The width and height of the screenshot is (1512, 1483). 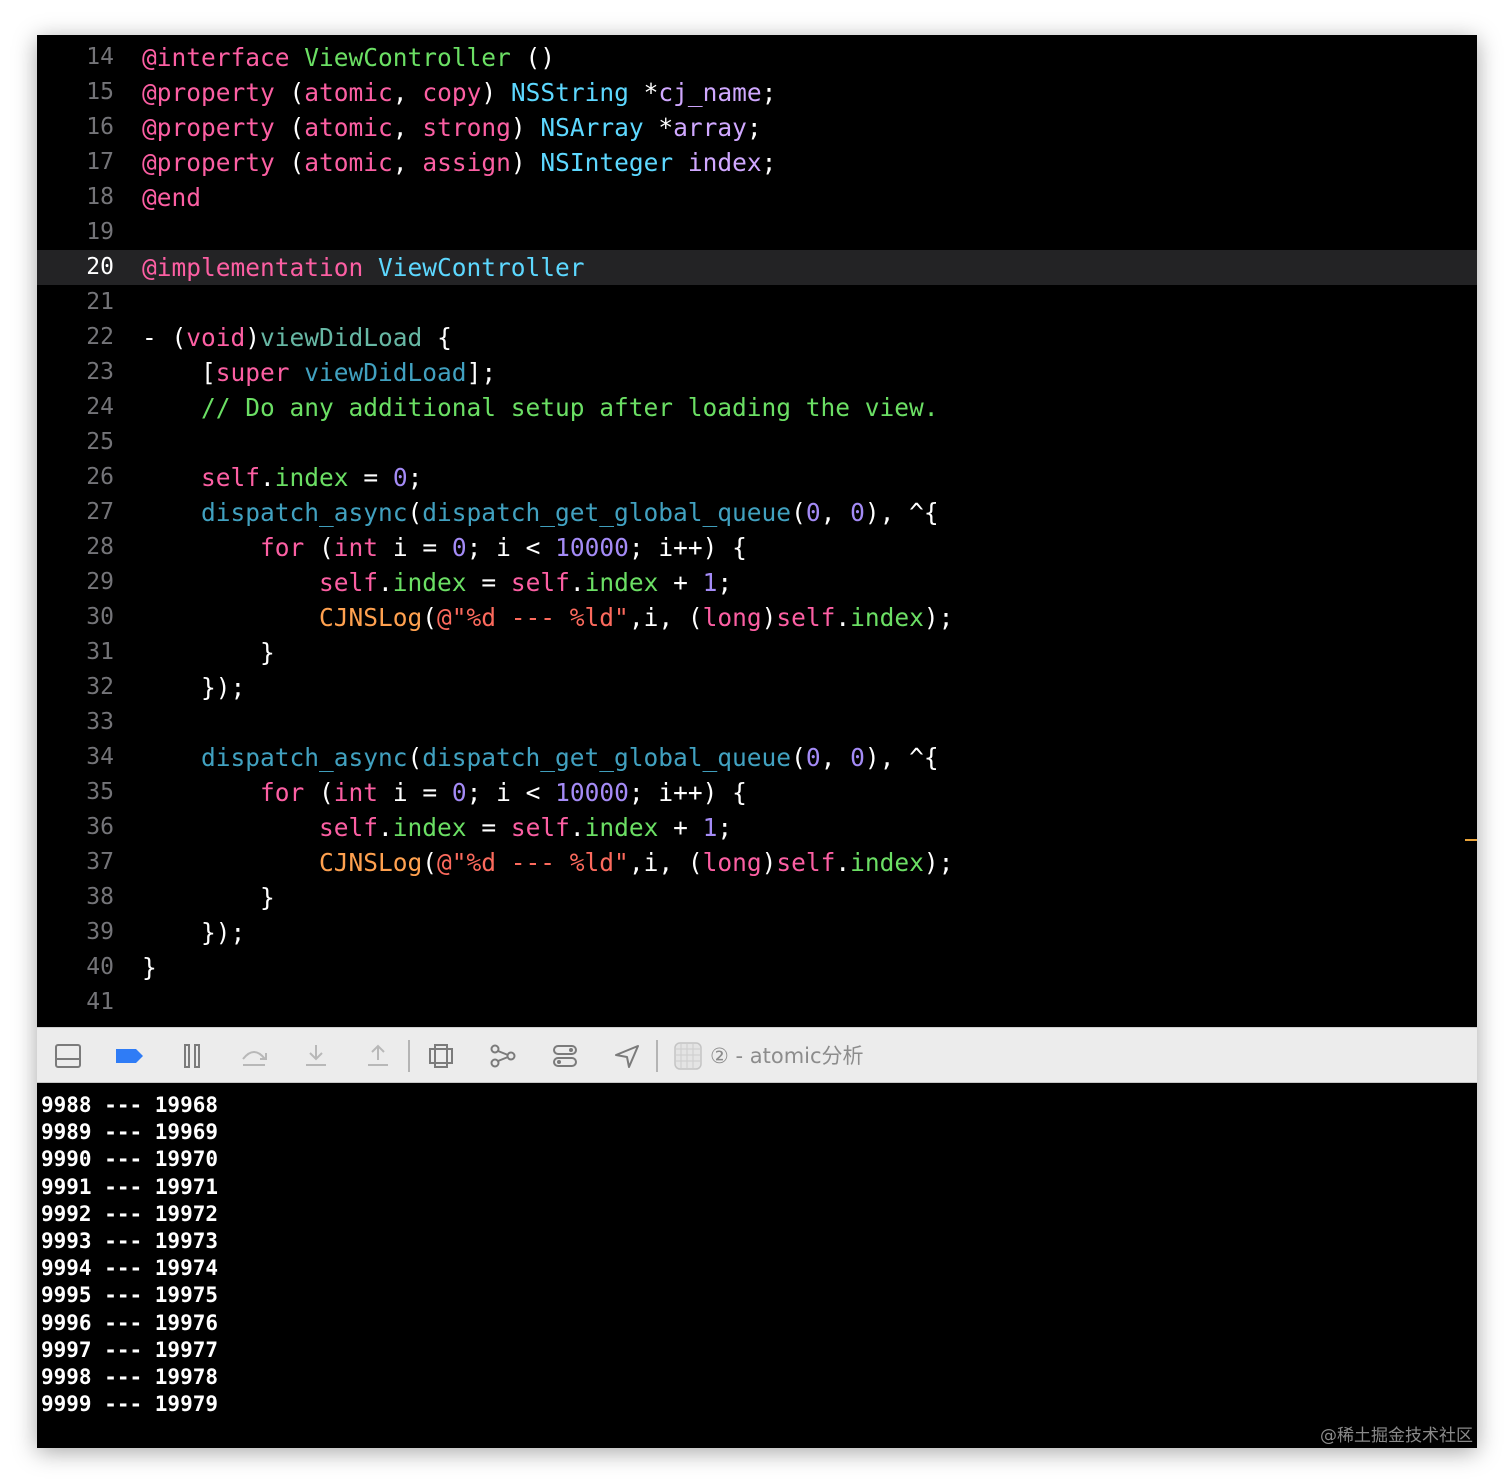 I want to click on code-line: 19, so click(x=757, y=232).